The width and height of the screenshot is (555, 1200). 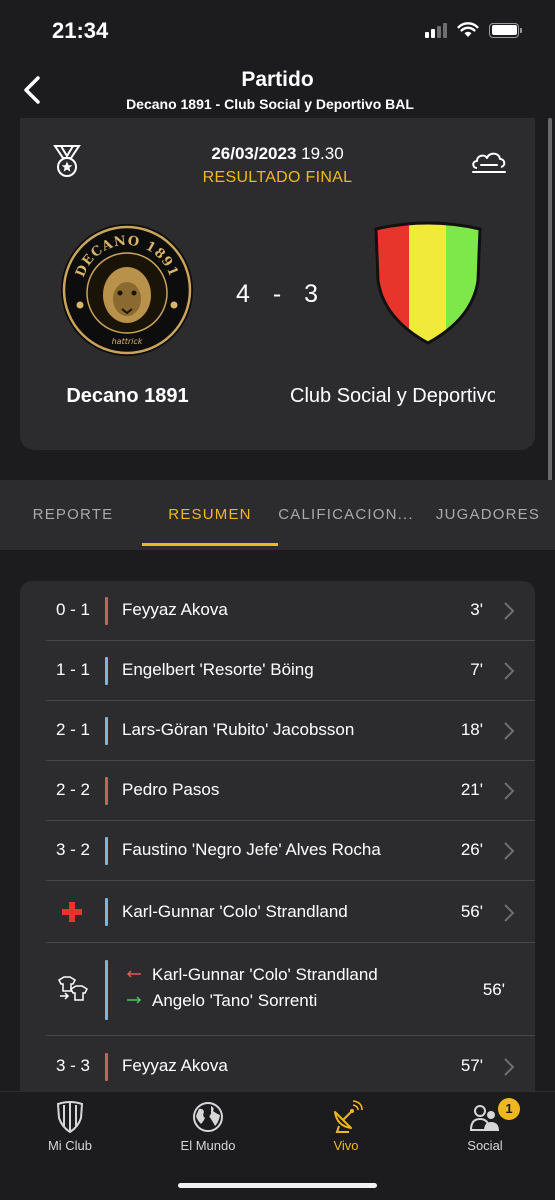 I want to click on away-team-shield, so click(x=428, y=283).